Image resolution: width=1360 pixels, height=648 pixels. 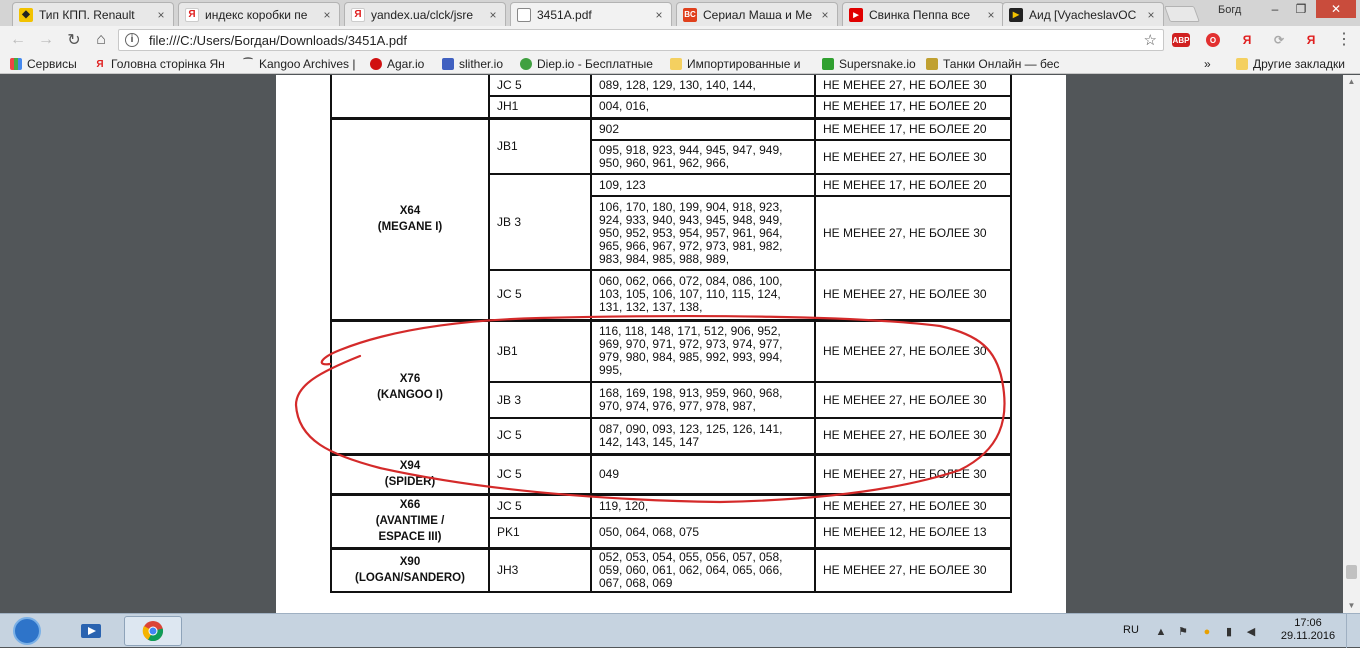 What do you see at coordinates (299, 64) in the screenshot?
I see `bookmark-kangoo: ⁀ Kangoo Archives |` at bounding box center [299, 64].